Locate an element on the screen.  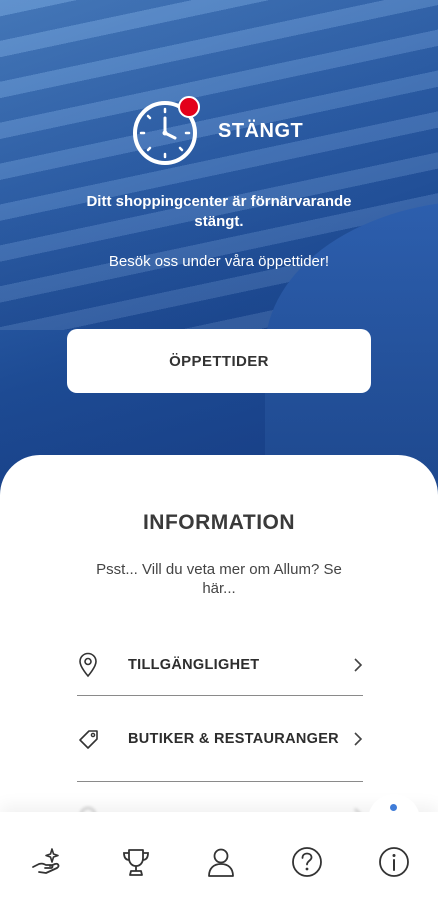
trophy-icon is located at coordinates (136, 862).